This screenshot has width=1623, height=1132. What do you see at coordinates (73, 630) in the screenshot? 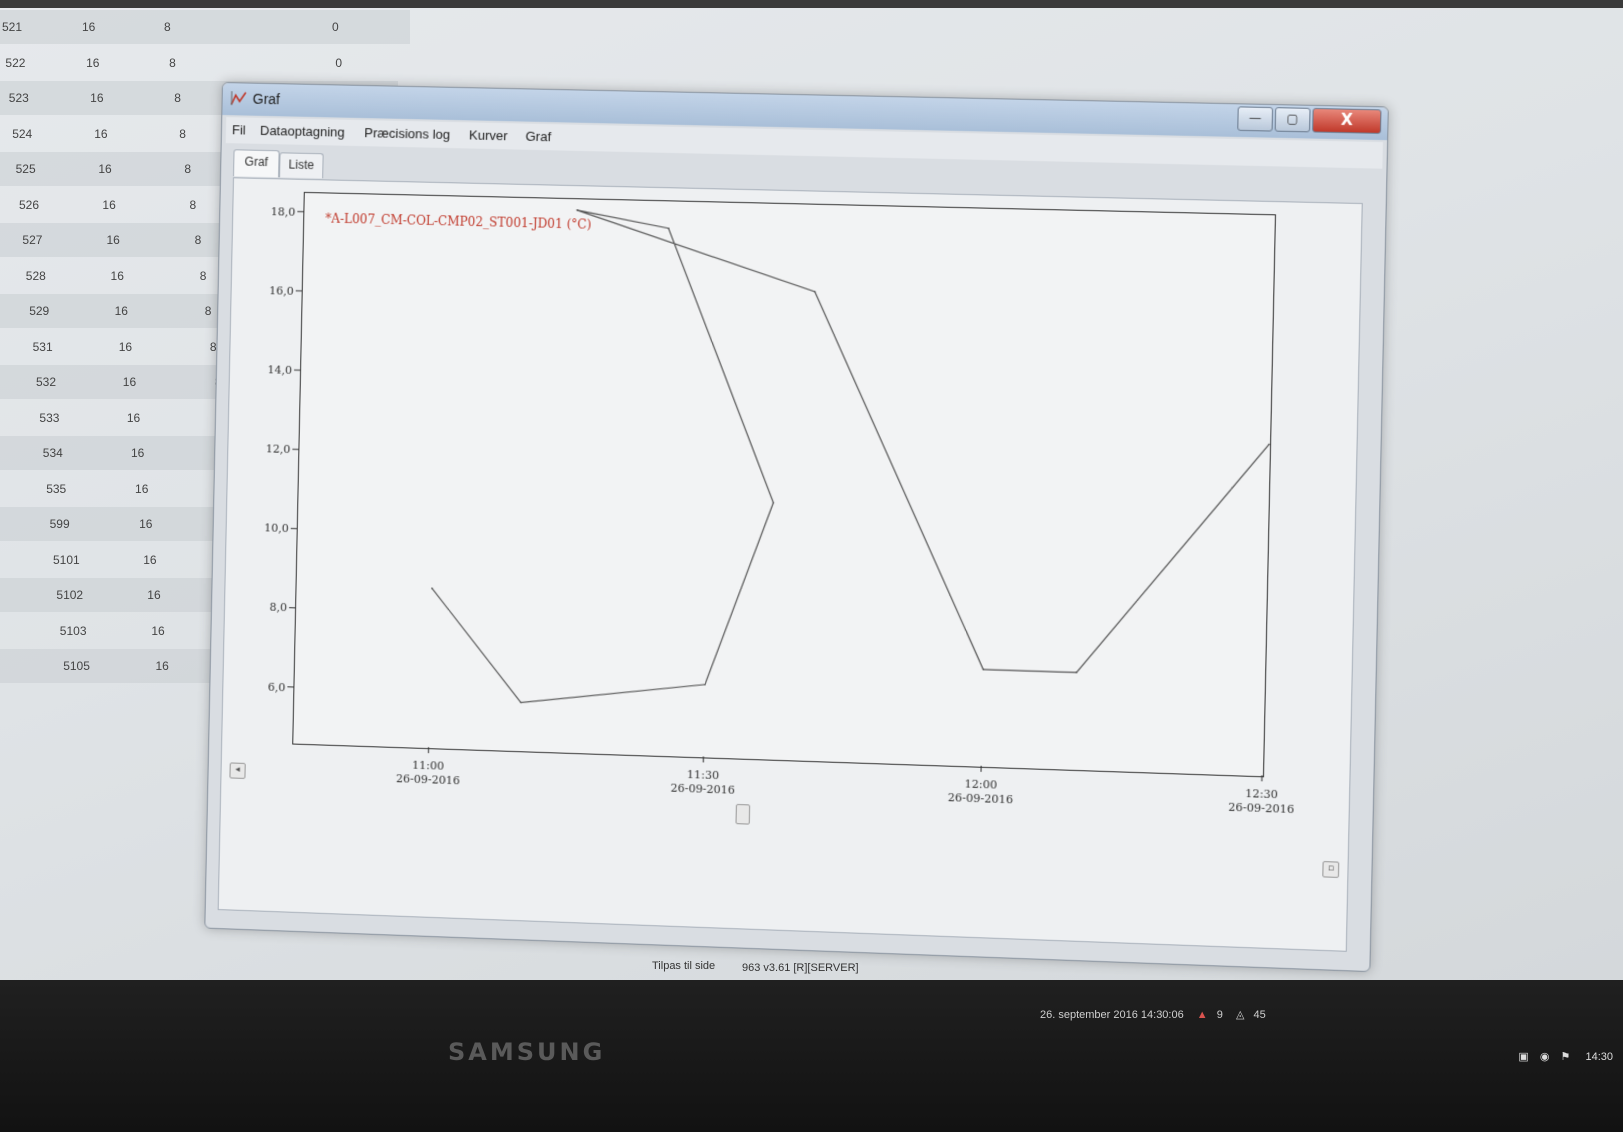
I see `row-id: 5103` at bounding box center [73, 630].